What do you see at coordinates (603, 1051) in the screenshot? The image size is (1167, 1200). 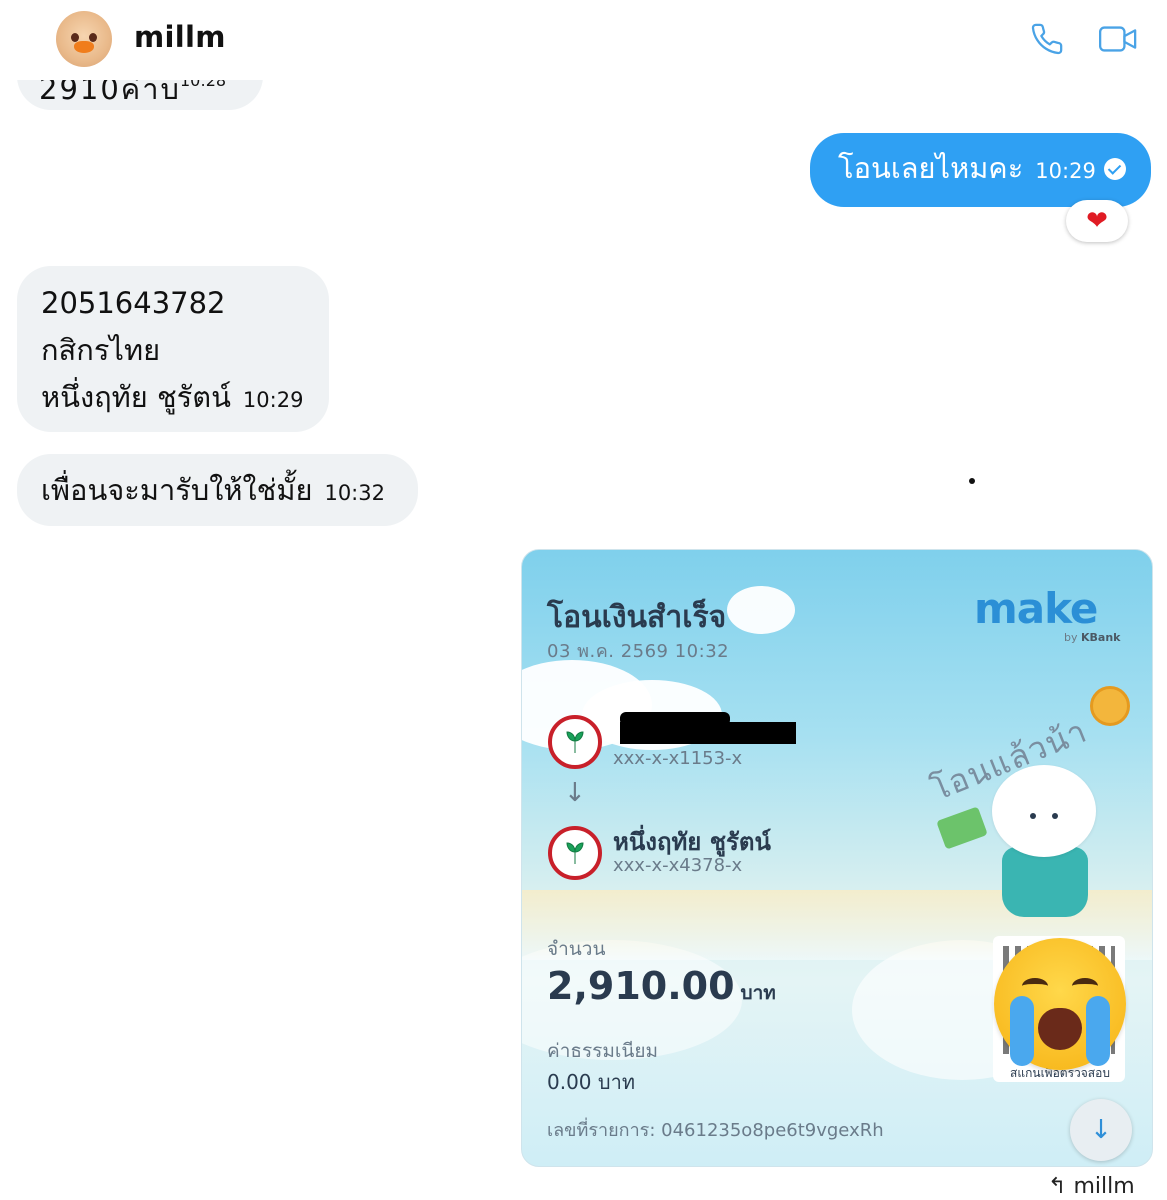 I see `fee-label: ค่าธรรมเนียม` at bounding box center [603, 1051].